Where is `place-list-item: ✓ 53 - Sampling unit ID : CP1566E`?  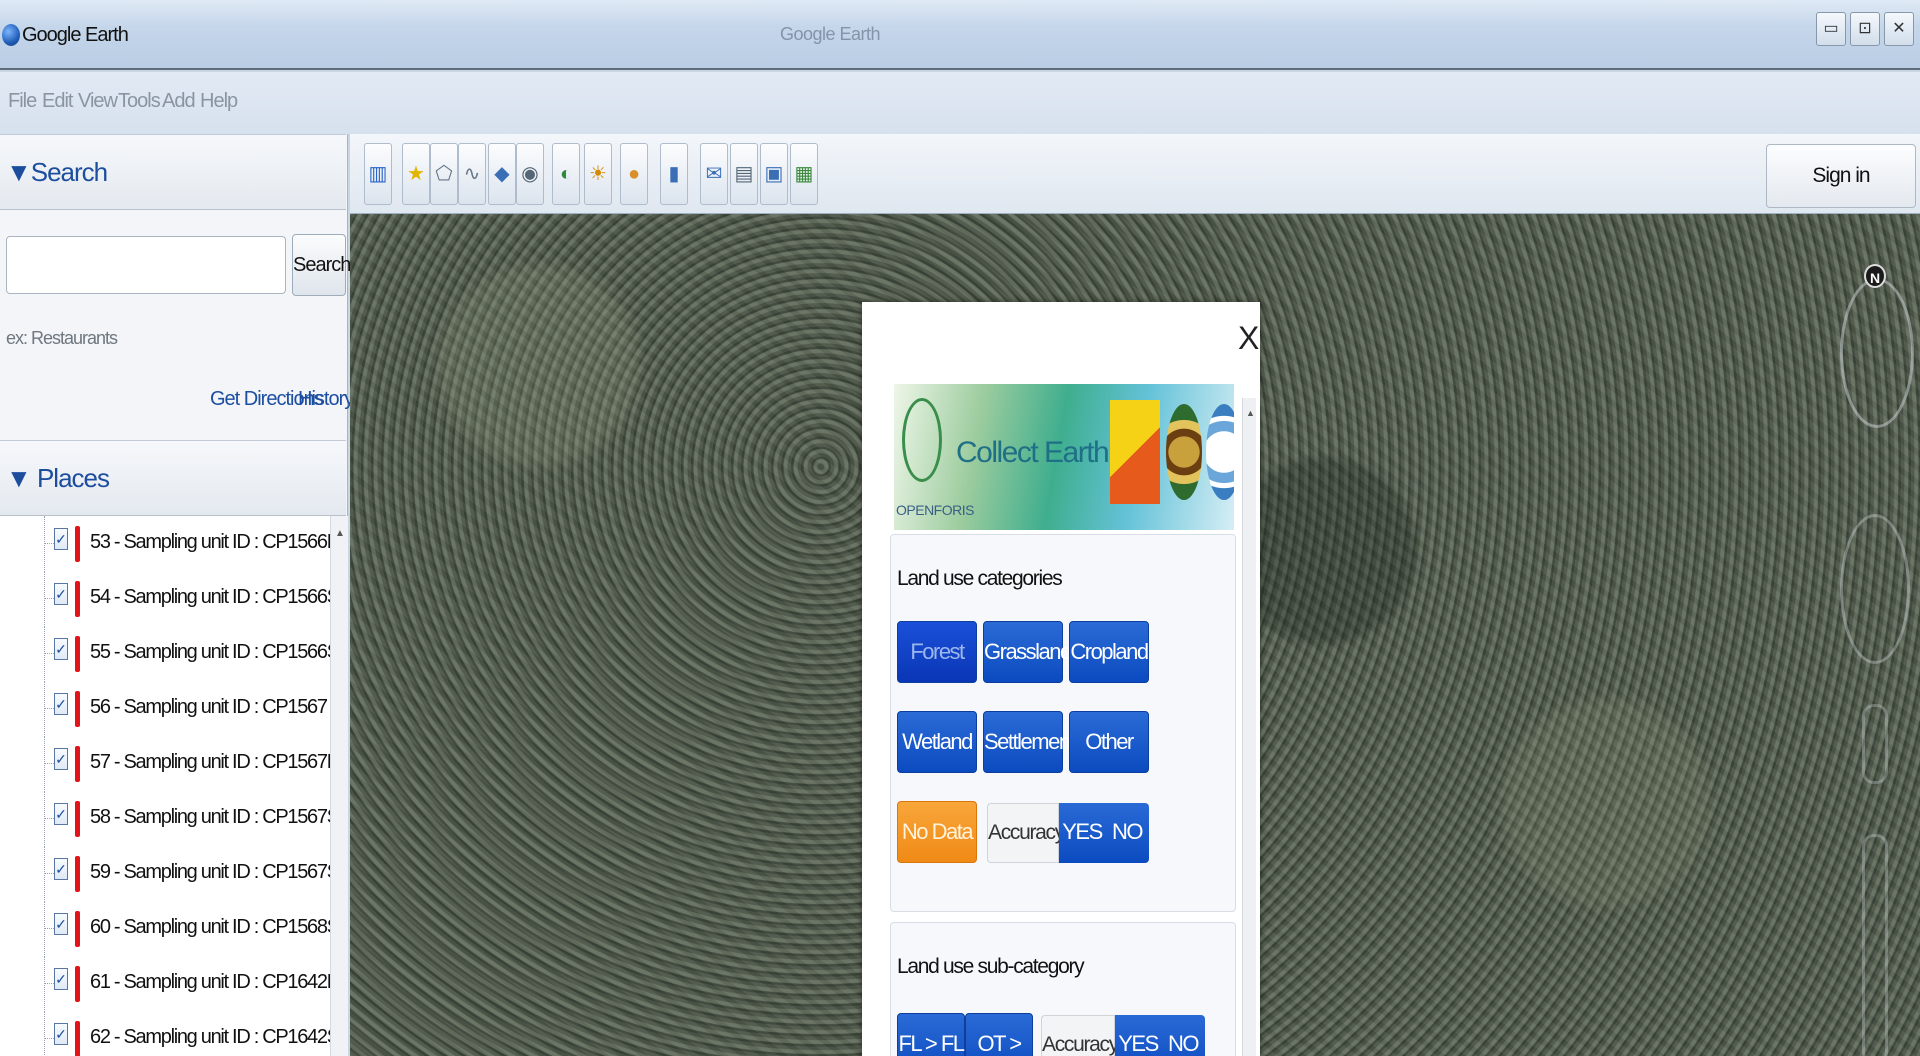
place-list-item: ✓ 53 - Sampling unit ID : CP1566E is located at coordinates (165, 543).